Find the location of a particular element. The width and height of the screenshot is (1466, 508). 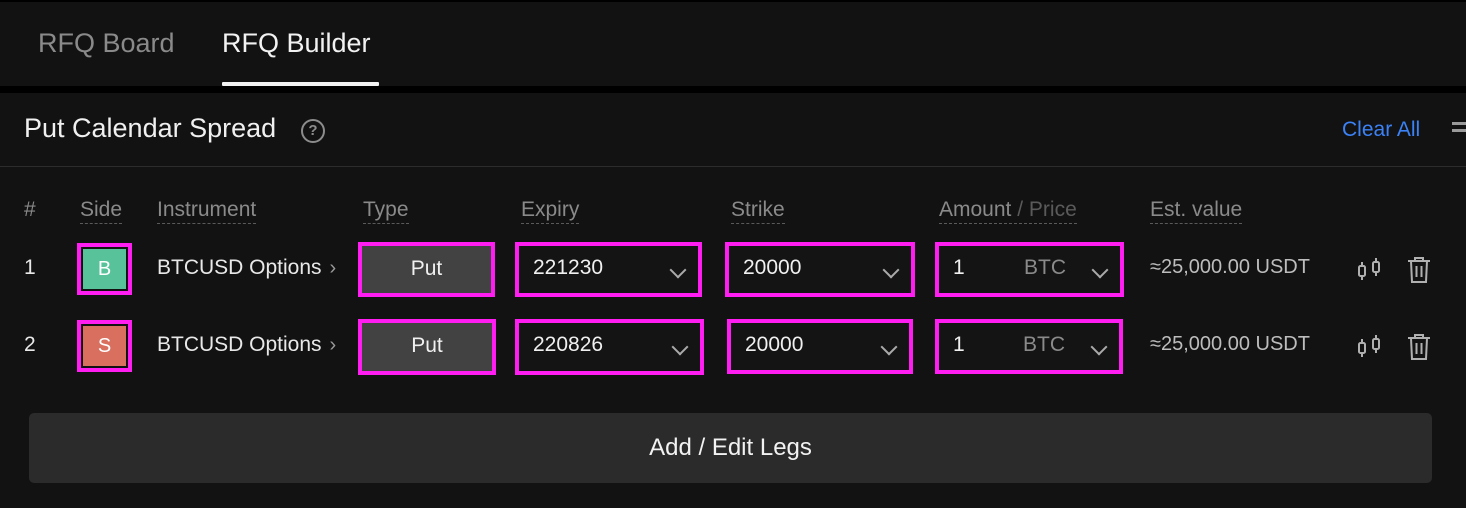

price-label: Price is located at coordinates (1052, 209).